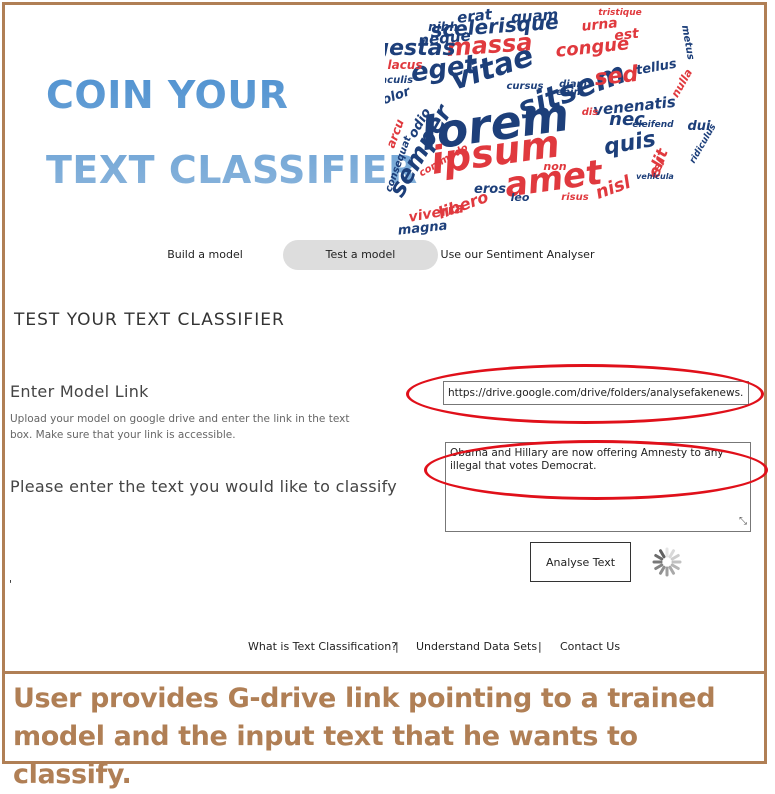 This screenshot has width=775, height=794. Describe the element at coordinates (655, 176) in the screenshot. I see `word-cloud-word: vehicula` at that location.